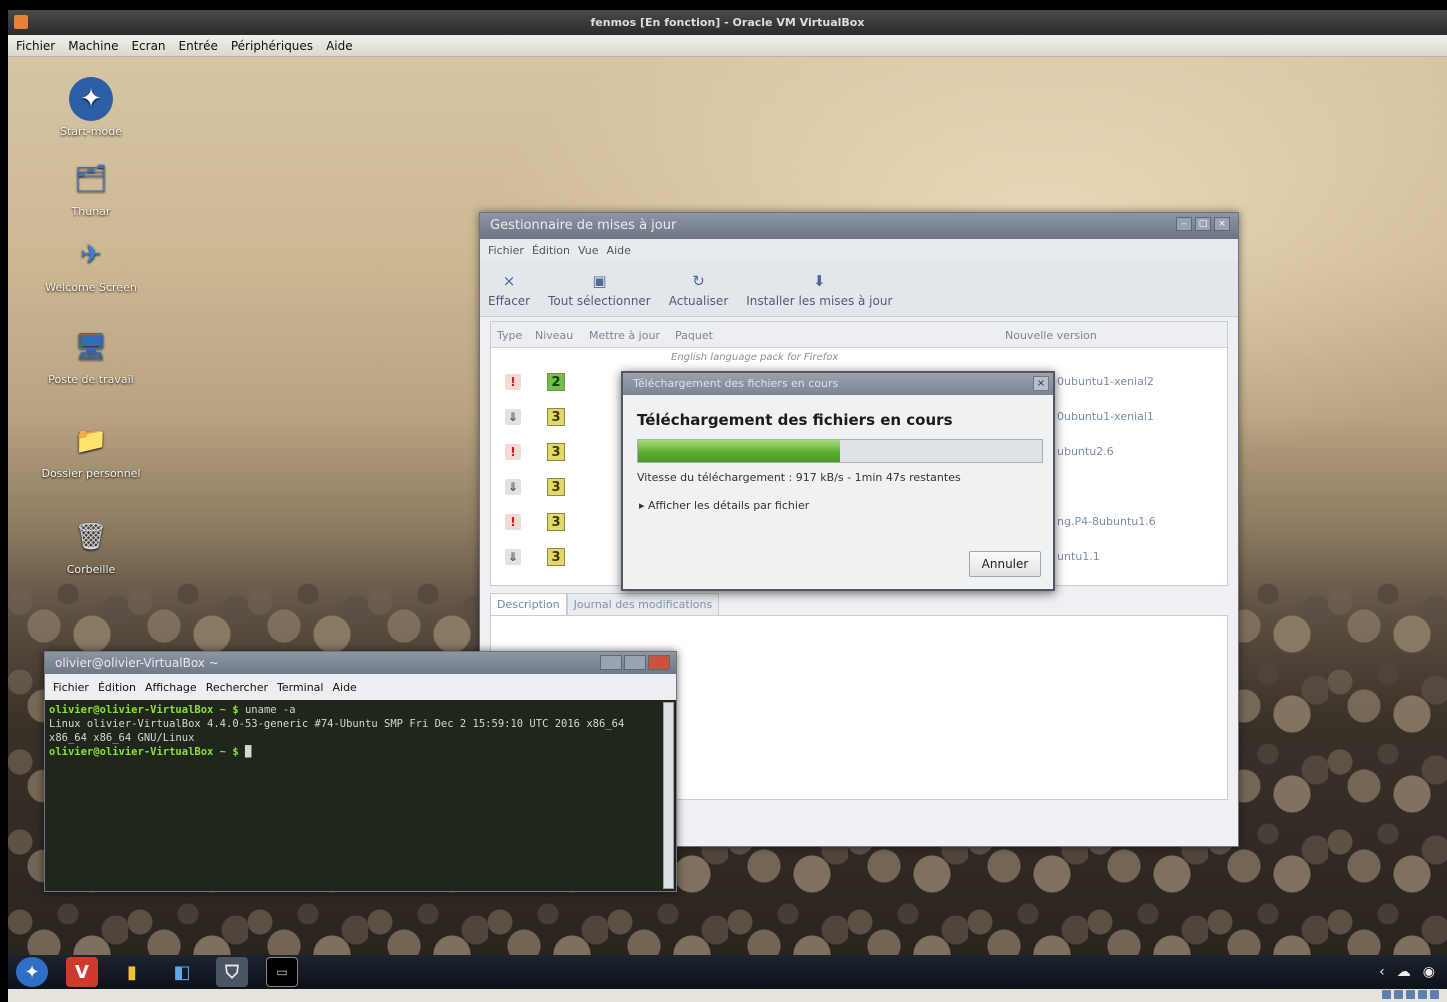 This screenshot has width=1447, height=1002. What do you see at coordinates (1041, 383) in the screenshot?
I see `dialog-close-button: ×` at bounding box center [1041, 383].